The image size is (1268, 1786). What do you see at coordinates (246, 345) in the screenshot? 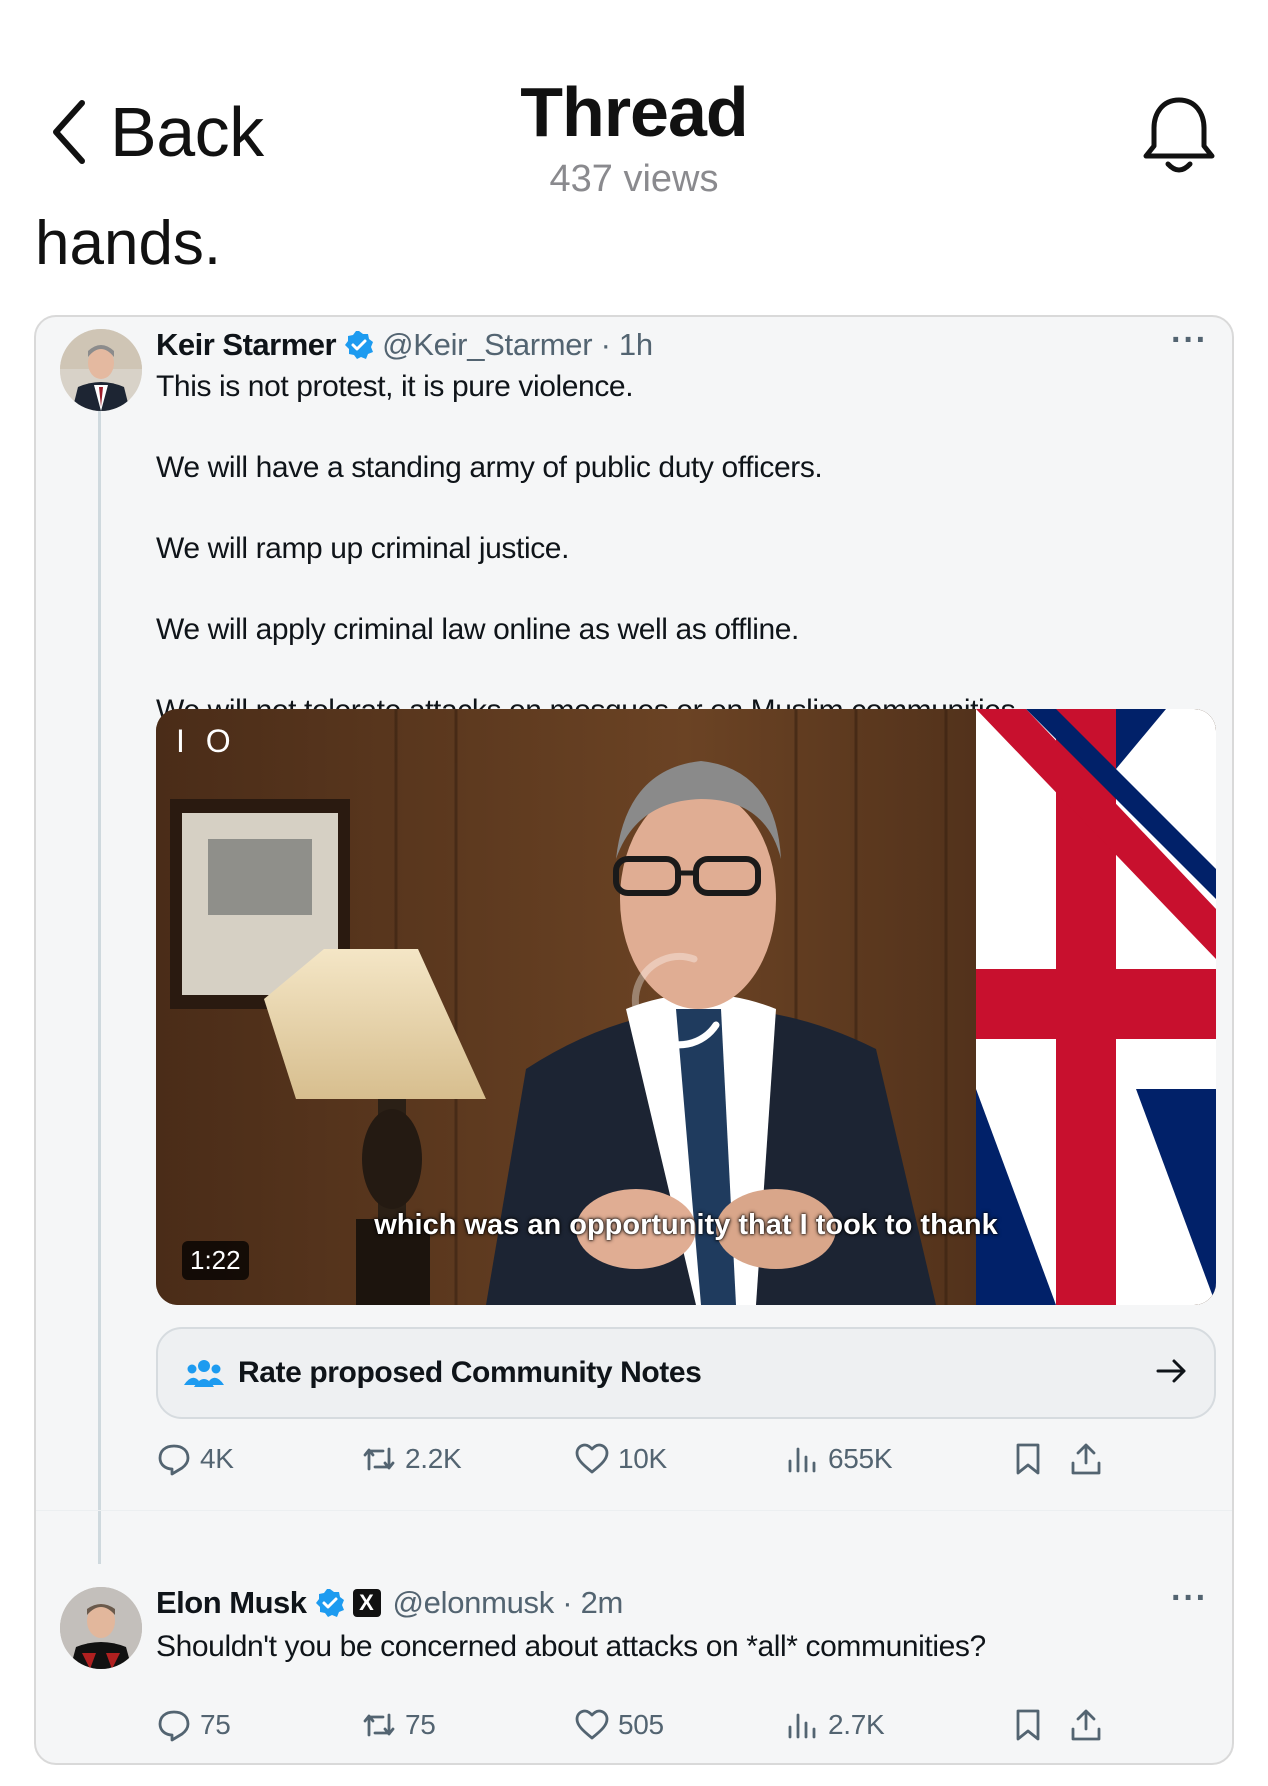
I see `author-name: Keir Starmer` at bounding box center [246, 345].